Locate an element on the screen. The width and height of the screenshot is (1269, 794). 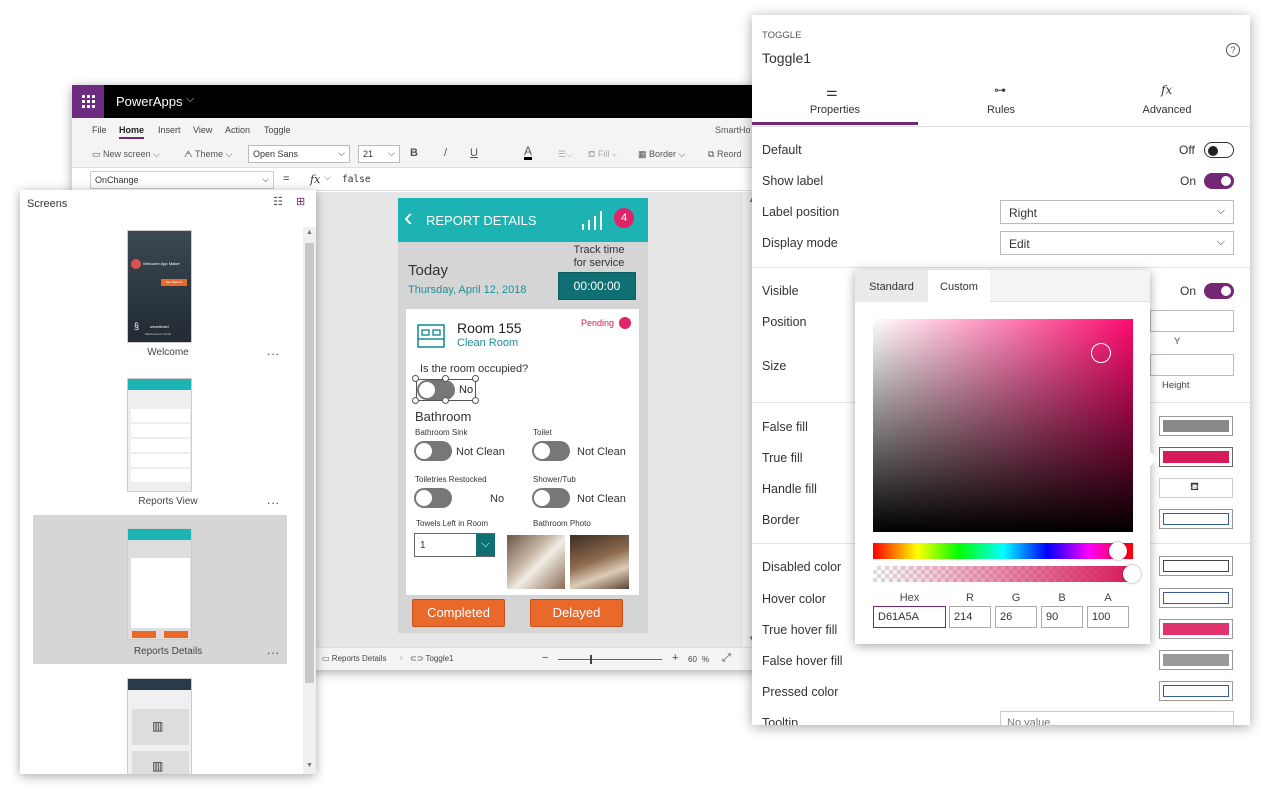
tab-rules: ⊶ Rules is located at coordinates (1001, 102).